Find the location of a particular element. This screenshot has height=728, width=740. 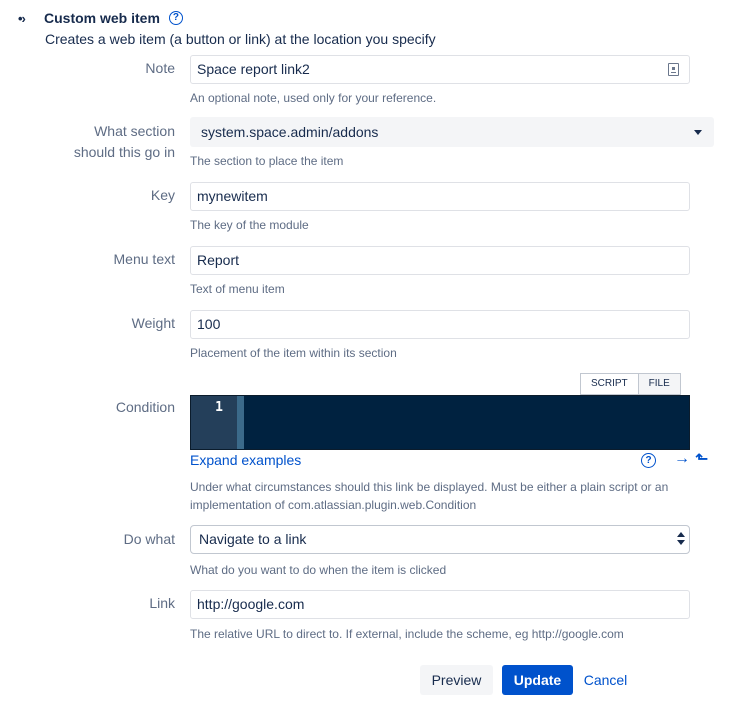

section-label-line1: What section is located at coordinates (134, 131).